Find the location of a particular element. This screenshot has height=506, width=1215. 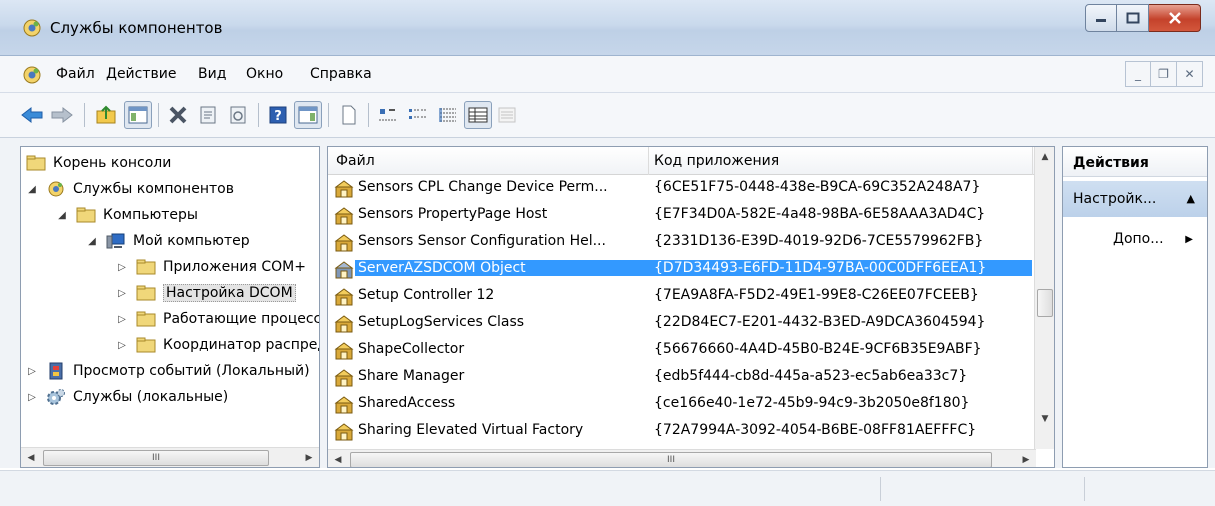

cell-appid: {edb5f444-cb8d-445a-a523-ec5ab6ea33c7} is located at coordinates (811, 376).